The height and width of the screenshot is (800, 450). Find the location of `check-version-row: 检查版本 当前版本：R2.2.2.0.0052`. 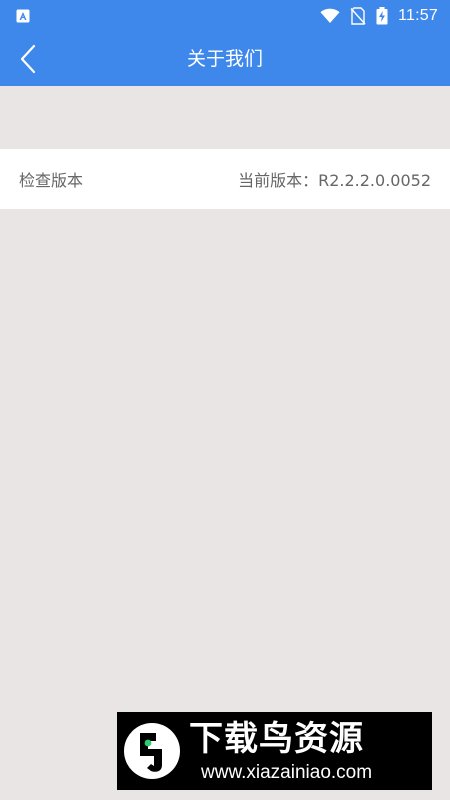

check-version-row: 检查版本 当前版本：R2.2.2.0.0052 is located at coordinates (225, 179).